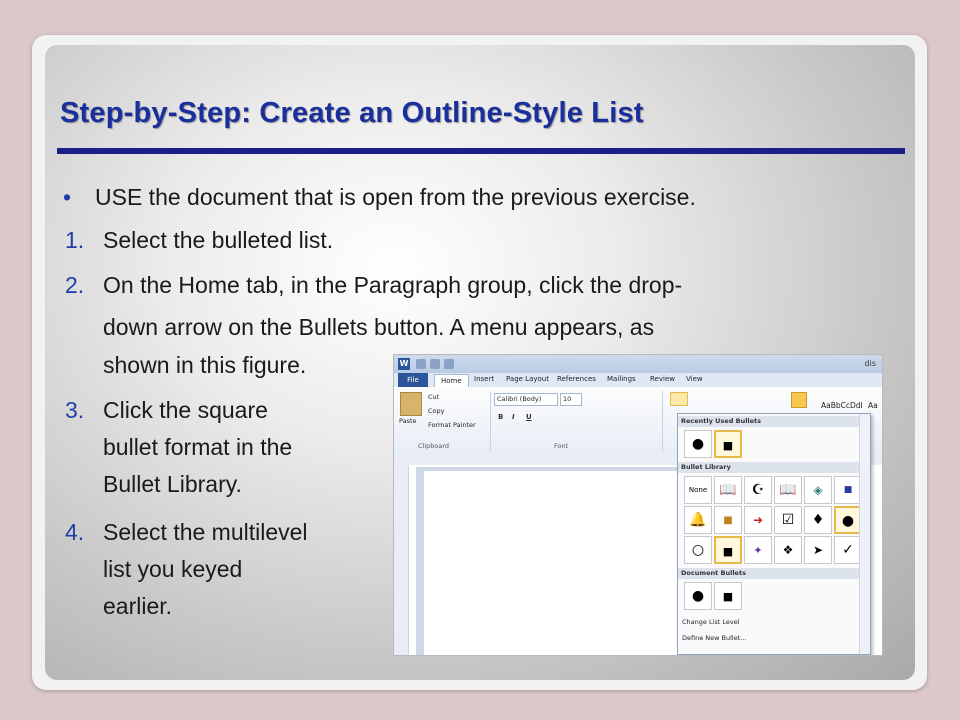 The image size is (960, 720). What do you see at coordinates (576, 379) in the screenshot?
I see `tab-references: References` at bounding box center [576, 379].